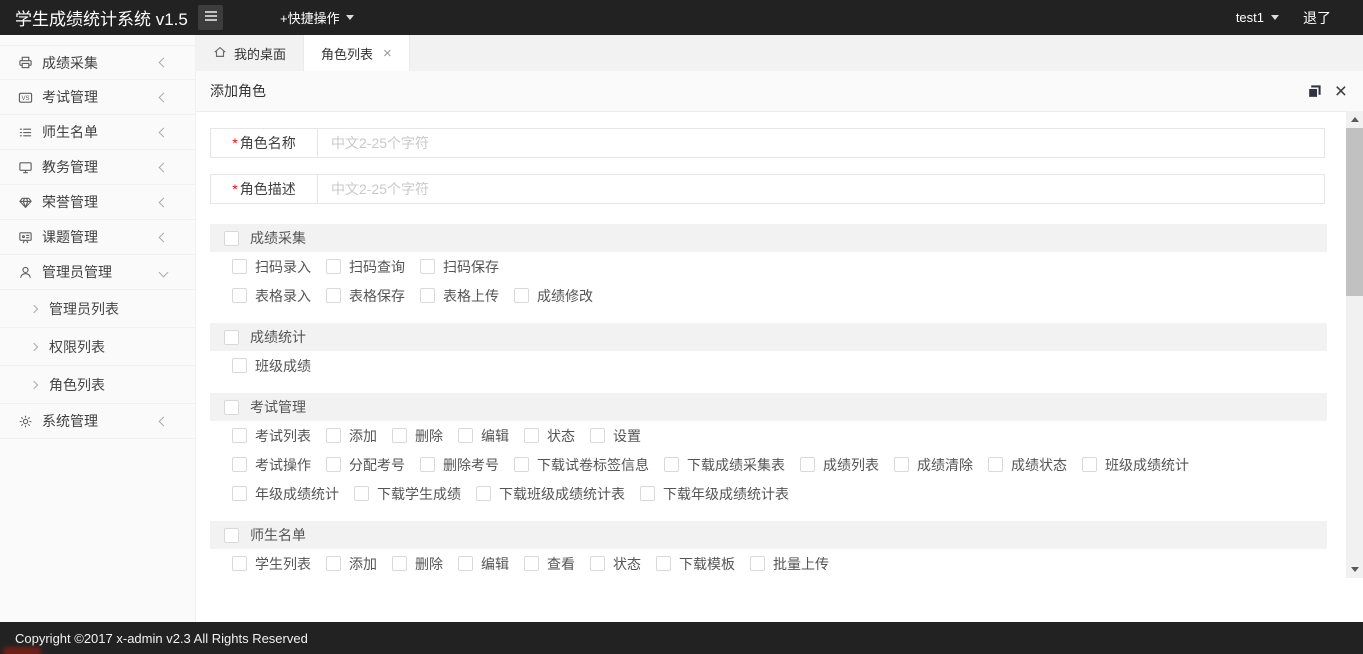 Image resolution: width=1363 pixels, height=654 pixels. Describe the element at coordinates (278, 535) in the screenshot. I see `group-label: 师生名单` at that location.